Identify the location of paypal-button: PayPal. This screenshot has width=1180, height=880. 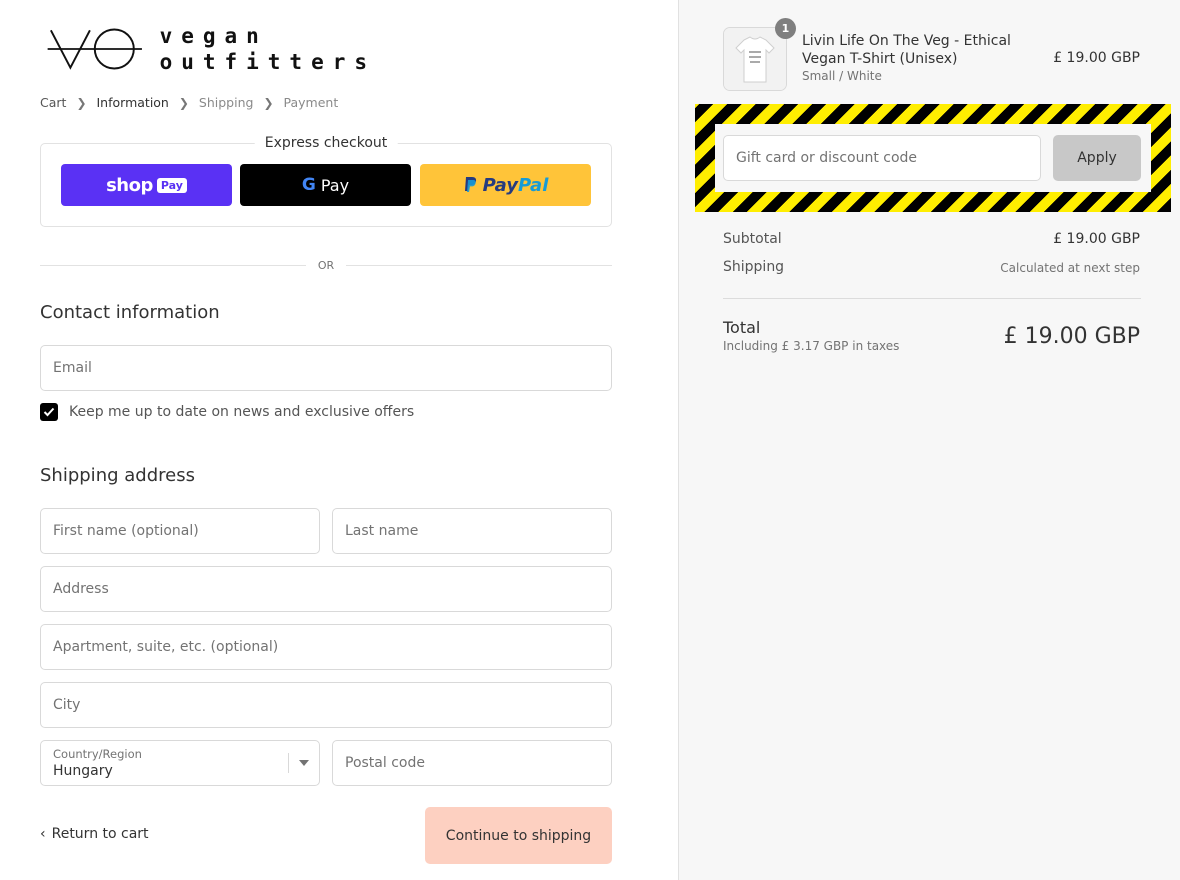
(505, 185).